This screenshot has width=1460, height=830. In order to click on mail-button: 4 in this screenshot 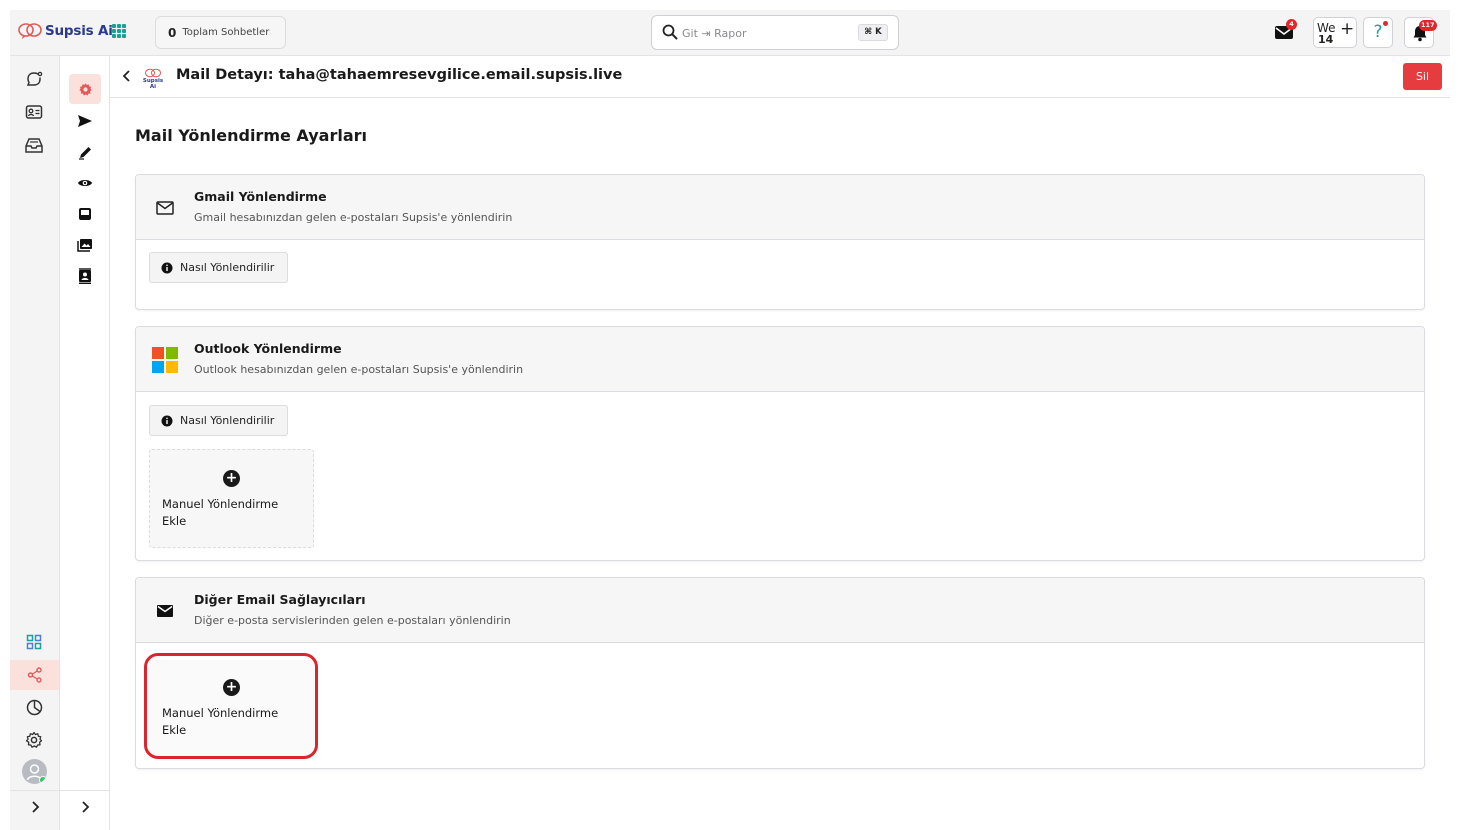, I will do `click(1285, 31)`.